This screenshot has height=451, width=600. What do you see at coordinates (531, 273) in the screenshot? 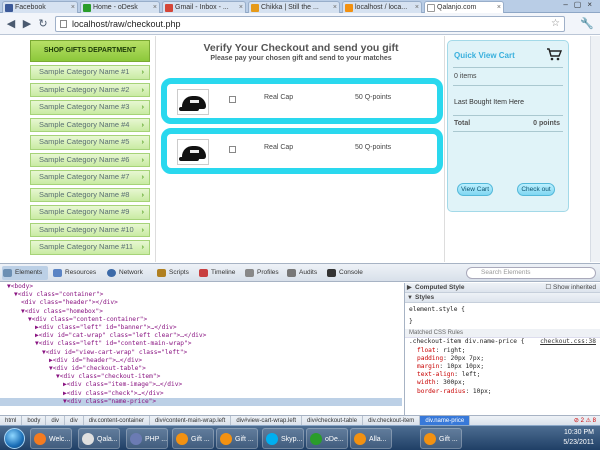
I see `search-elements-input: Search Elements` at bounding box center [531, 273].